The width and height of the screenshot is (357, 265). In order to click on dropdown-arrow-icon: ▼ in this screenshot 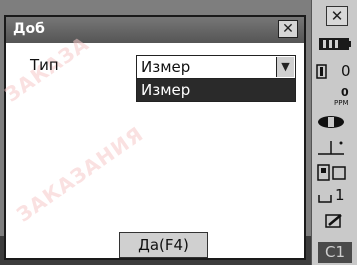, I will do `click(285, 67)`.